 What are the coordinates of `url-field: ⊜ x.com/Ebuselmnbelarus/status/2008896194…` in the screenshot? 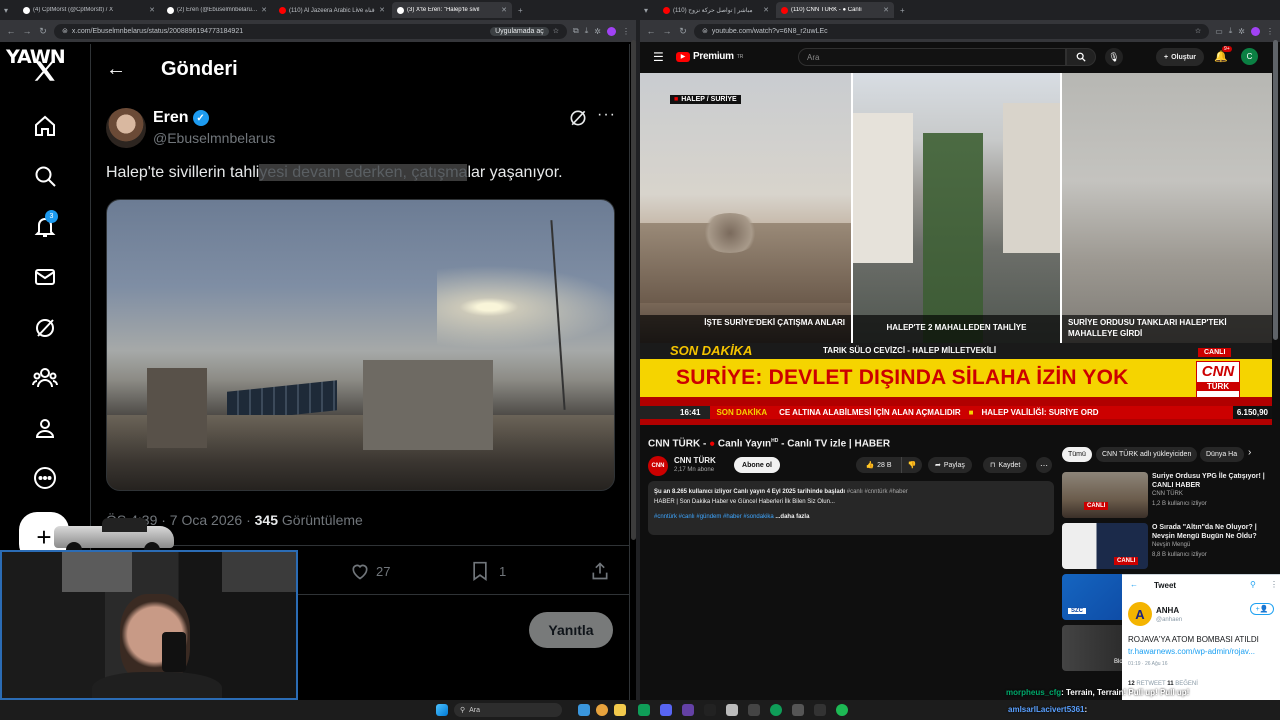 It's located at (311, 31).